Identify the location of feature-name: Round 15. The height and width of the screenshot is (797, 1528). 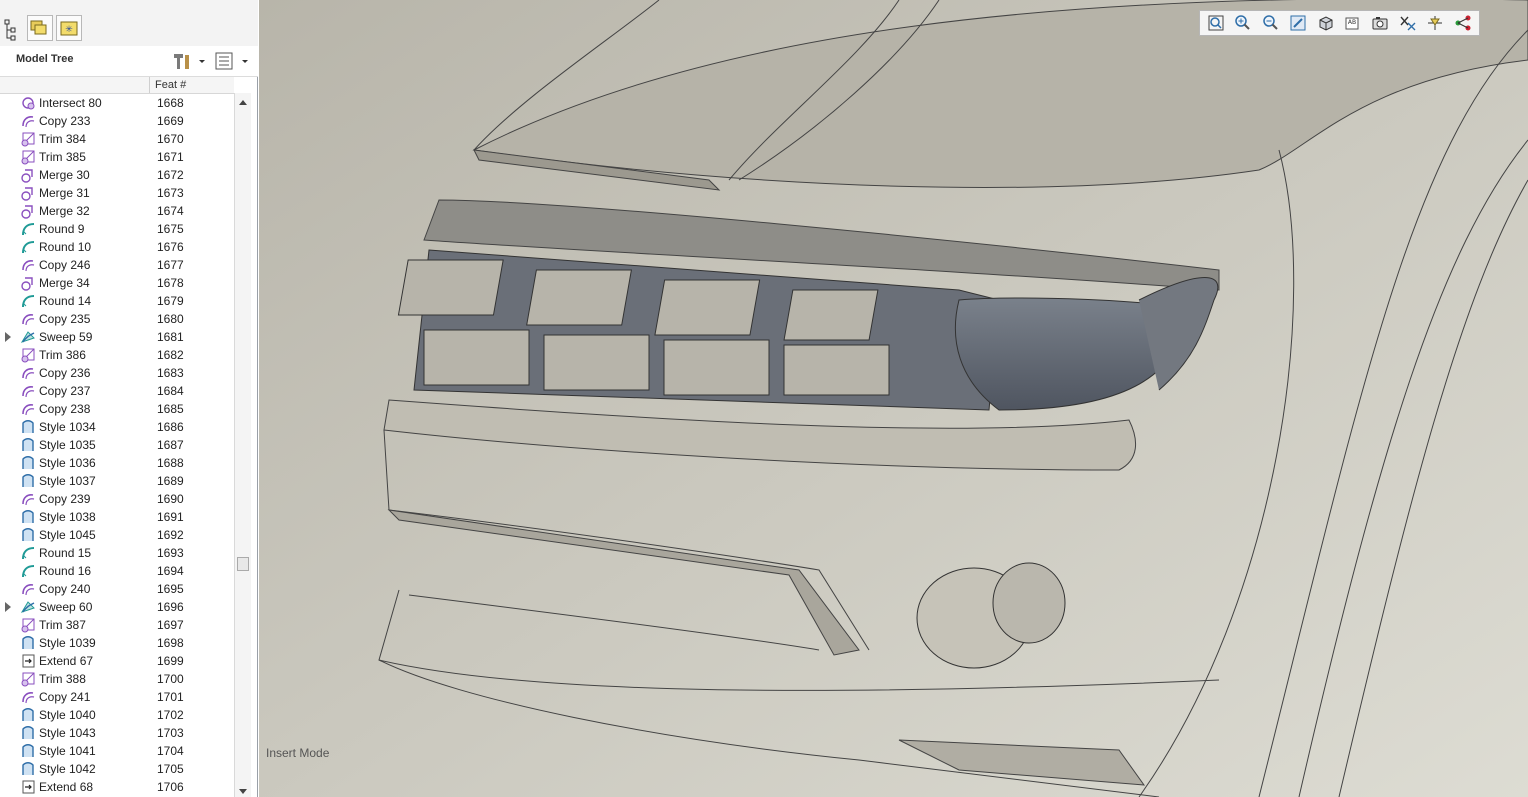
(65, 553).